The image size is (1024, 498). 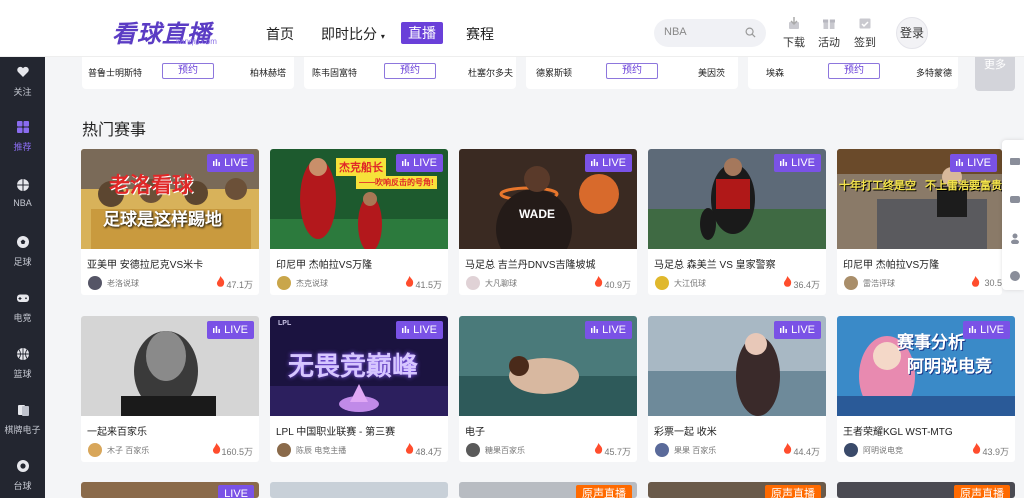 I want to click on nav-schedule: 赛程, so click(x=480, y=34).